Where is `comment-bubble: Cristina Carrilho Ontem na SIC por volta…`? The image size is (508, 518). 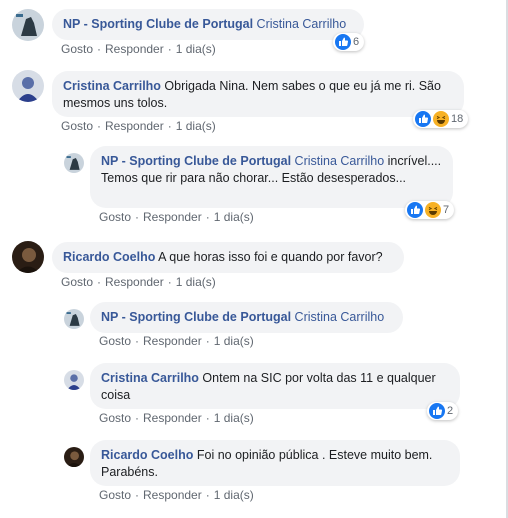
comment-bubble: Cristina Carrilho Ontem na SIC por volta… is located at coordinates (275, 386).